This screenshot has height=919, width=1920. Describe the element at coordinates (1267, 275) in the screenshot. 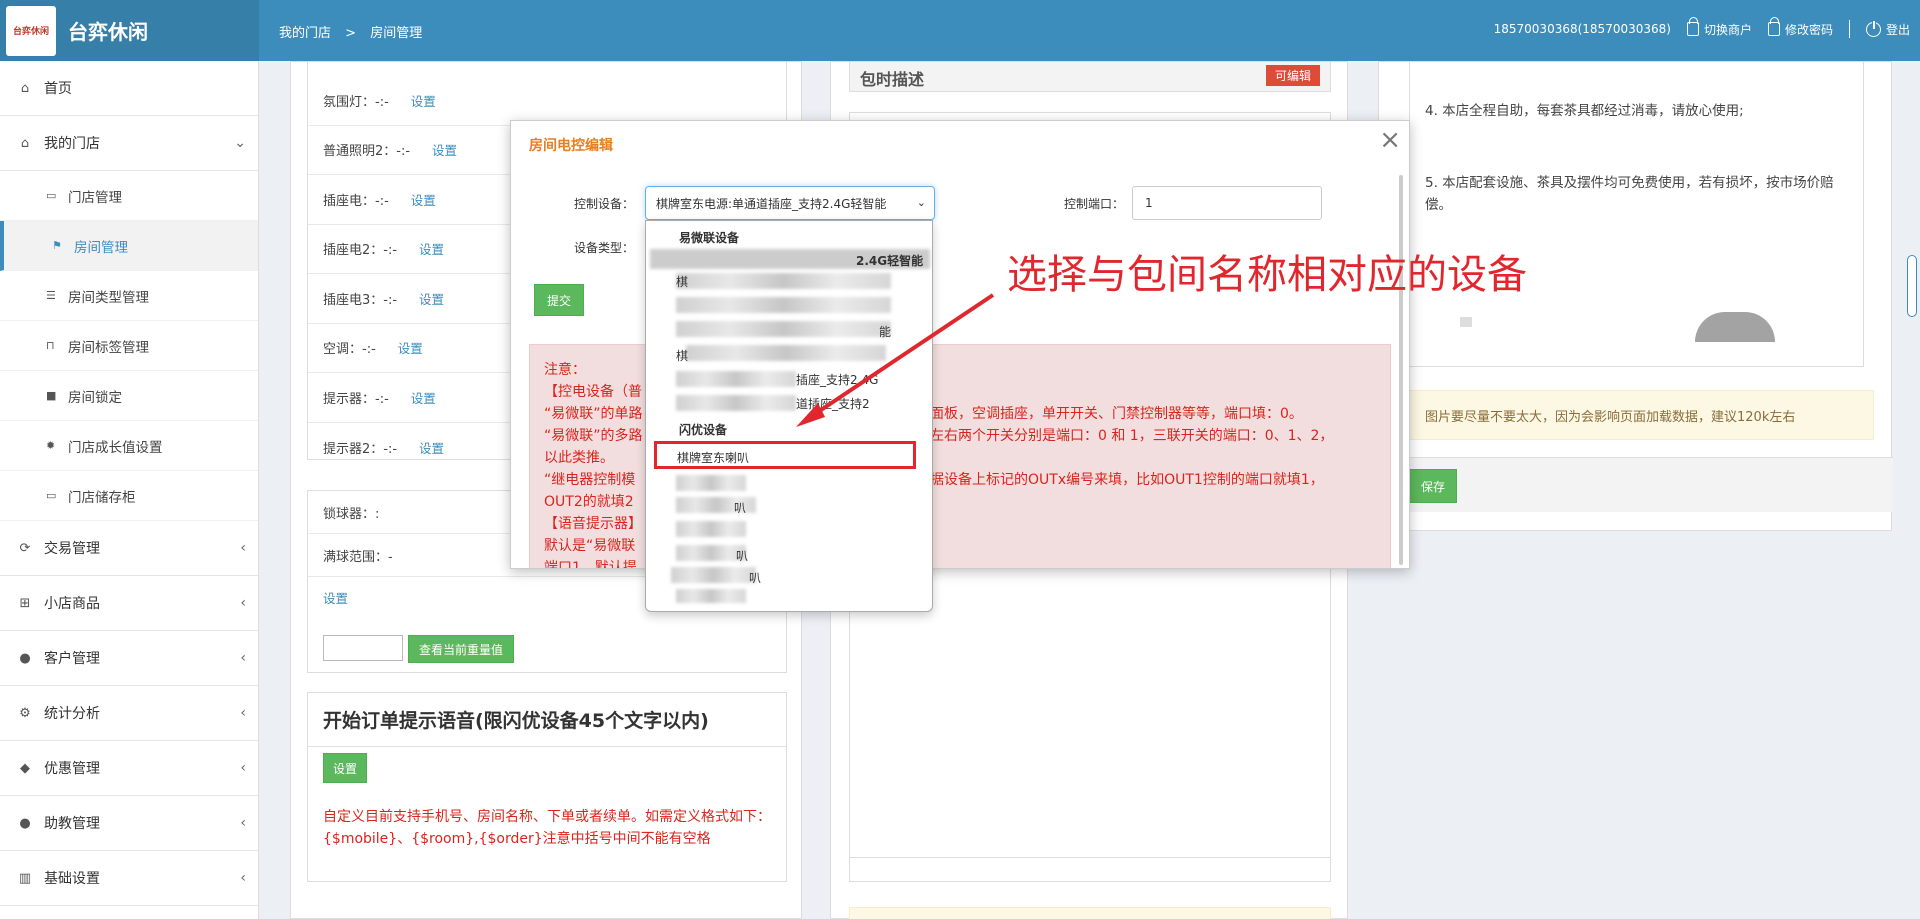

I see `annotation-text: 选择与包间名称相对应的设备` at that location.